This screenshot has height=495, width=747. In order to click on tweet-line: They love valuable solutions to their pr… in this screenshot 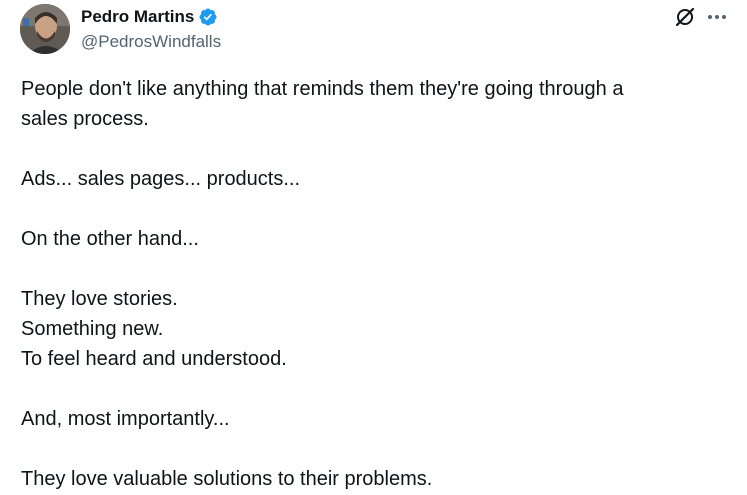, I will do `click(227, 479)`.